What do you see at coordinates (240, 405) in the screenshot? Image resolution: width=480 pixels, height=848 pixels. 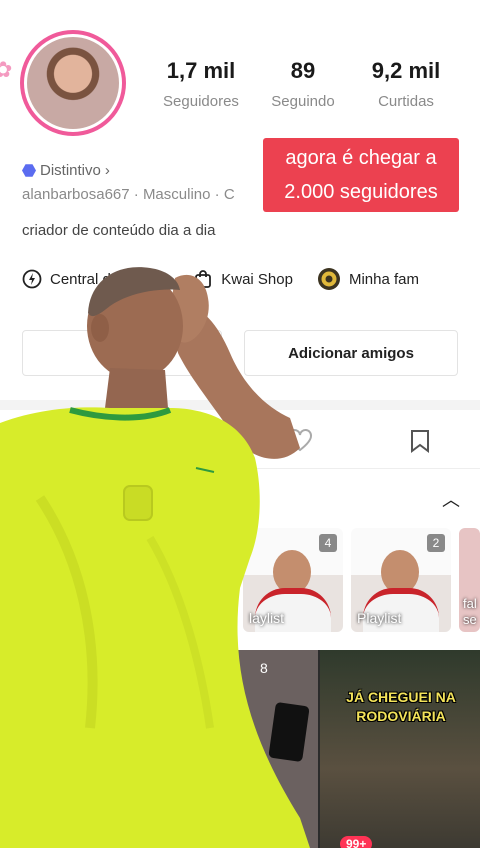 I see `section-divider` at bounding box center [240, 405].